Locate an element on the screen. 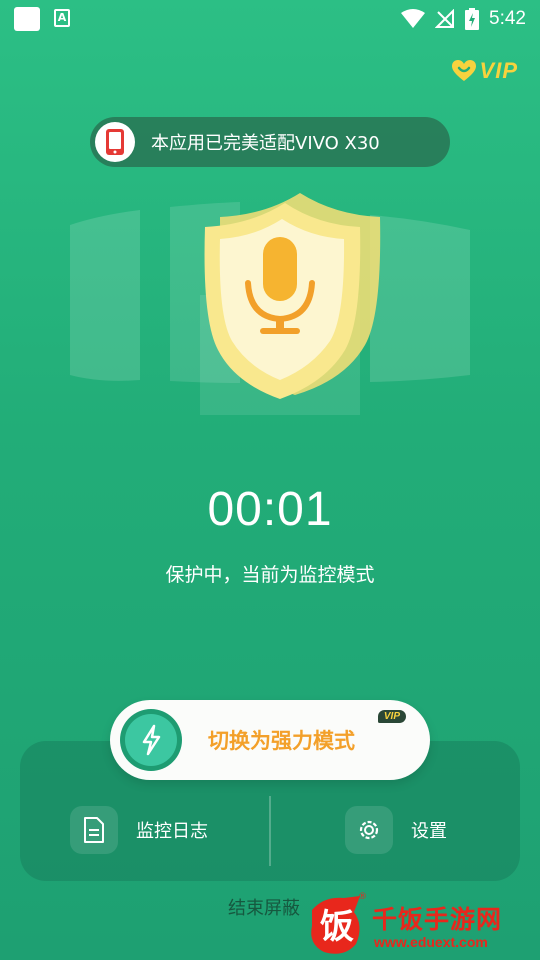 This screenshot has height=960, width=540. lightning-icon is located at coordinates (151, 740).